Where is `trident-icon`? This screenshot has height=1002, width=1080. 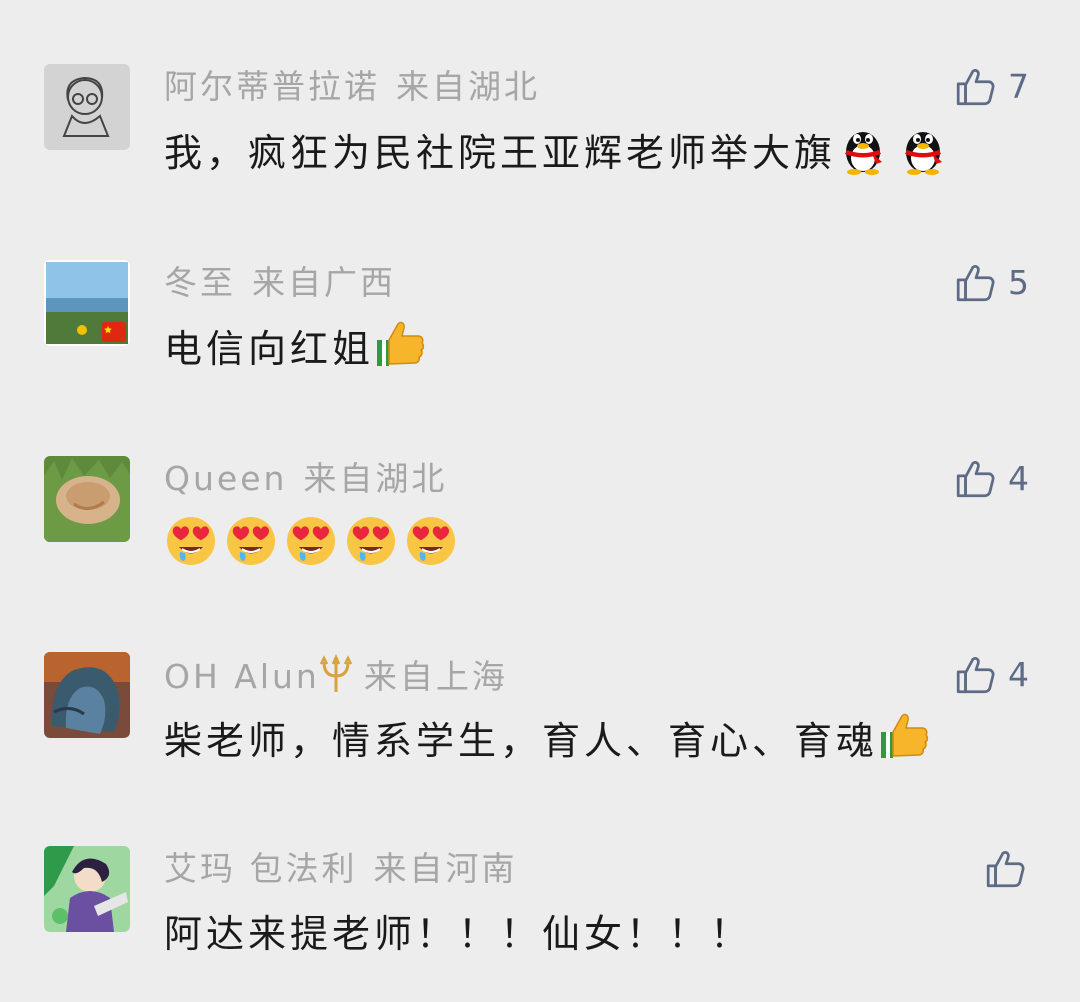 trident-icon is located at coordinates (336, 674).